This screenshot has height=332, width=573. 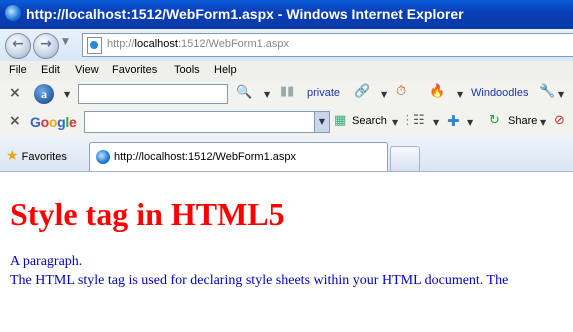 I want to click on page-heading: Style tag in HTML5, so click(x=147, y=214).